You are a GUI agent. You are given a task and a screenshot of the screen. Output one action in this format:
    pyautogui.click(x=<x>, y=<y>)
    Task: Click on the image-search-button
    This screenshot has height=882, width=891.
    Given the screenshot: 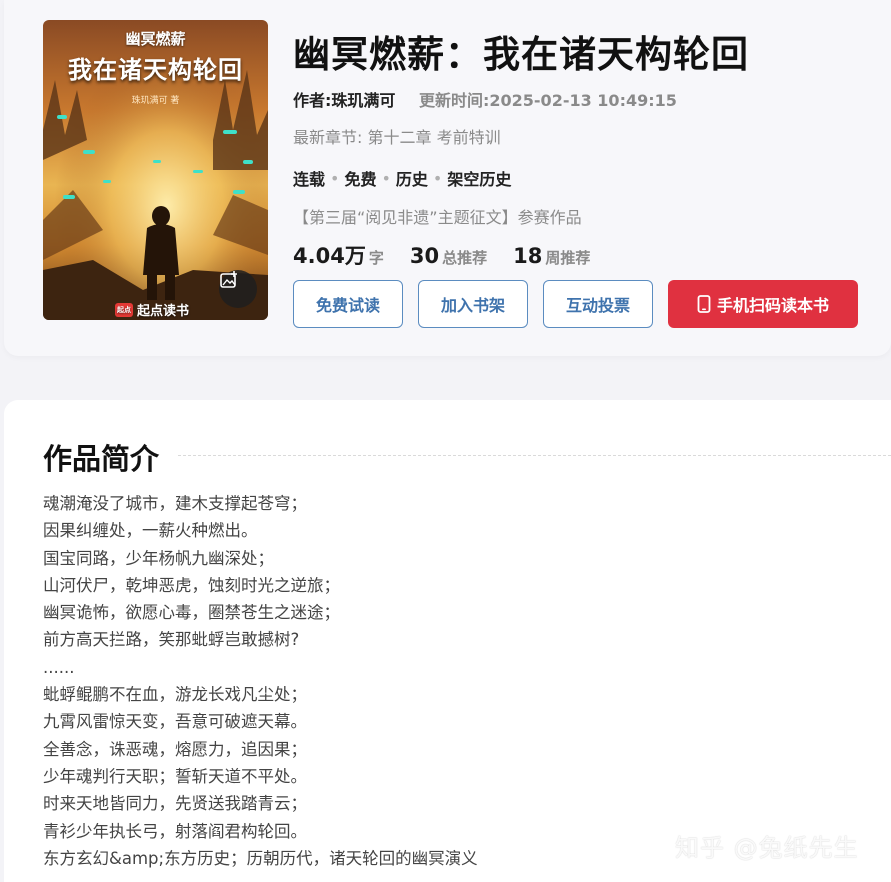 What is the action you would take?
    pyautogui.click(x=238, y=289)
    